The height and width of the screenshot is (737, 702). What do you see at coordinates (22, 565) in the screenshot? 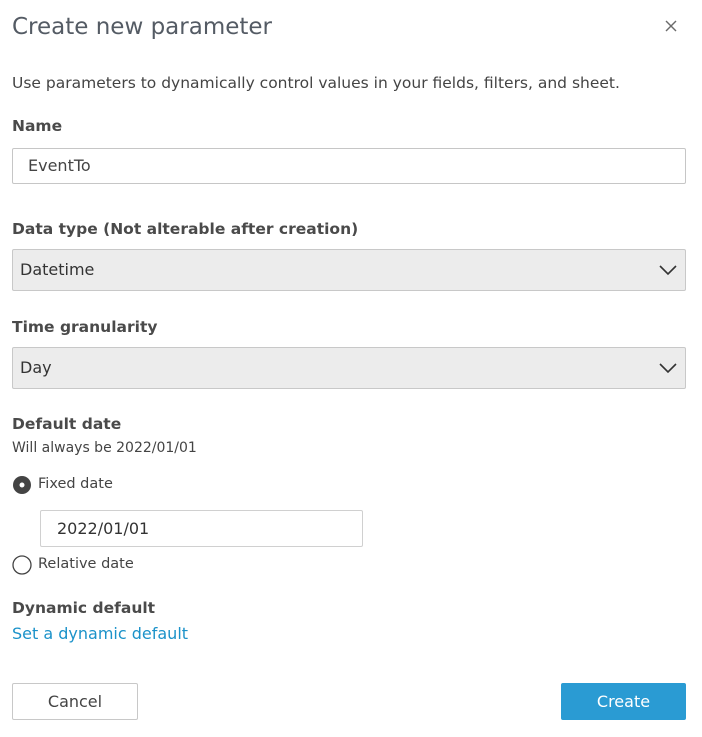
I see `radio-unselected-icon` at bounding box center [22, 565].